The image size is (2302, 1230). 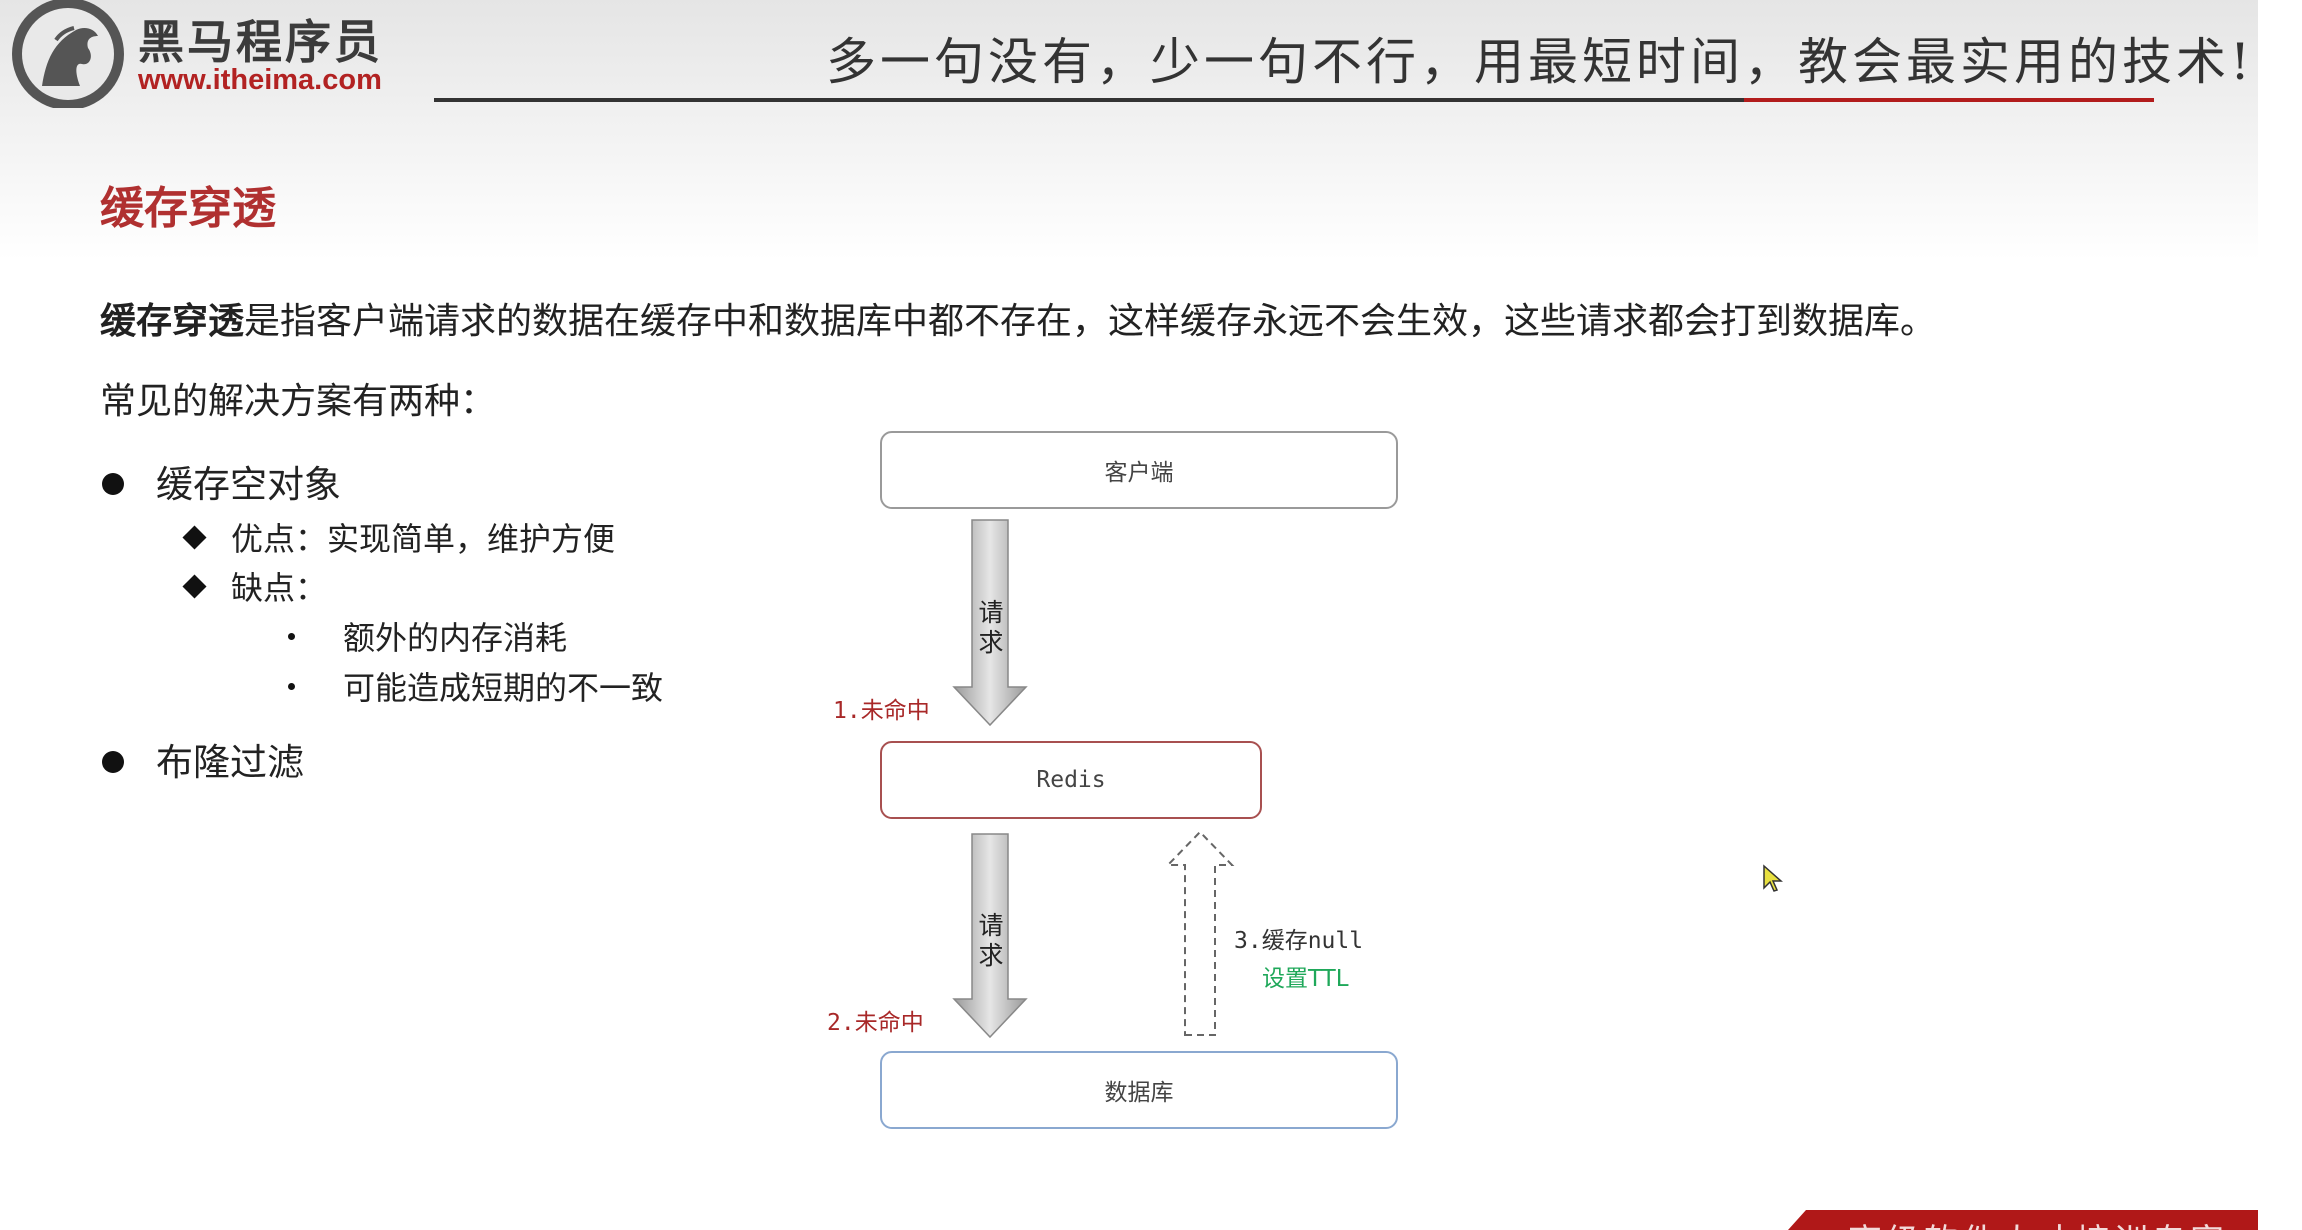 I want to click on flow-arrows, so click(x=1093, y=779).